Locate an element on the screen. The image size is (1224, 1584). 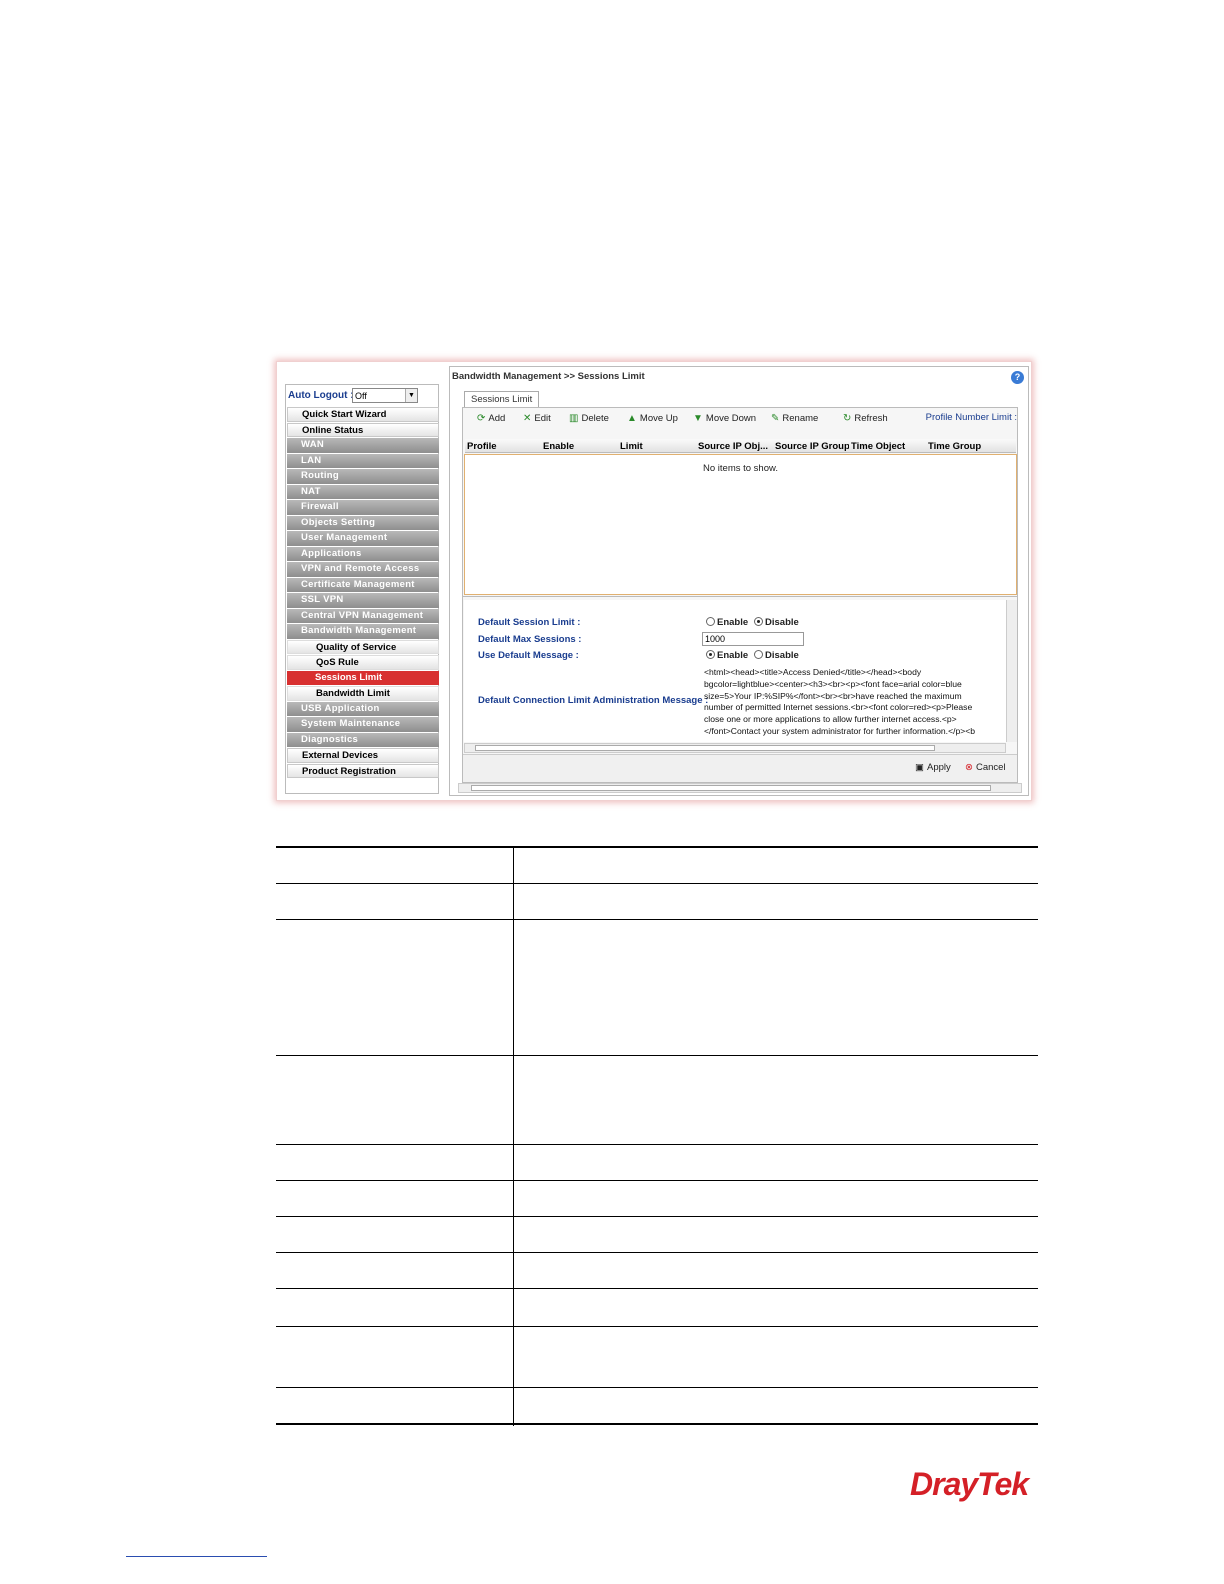
splitter is located at coordinates (740, 597).